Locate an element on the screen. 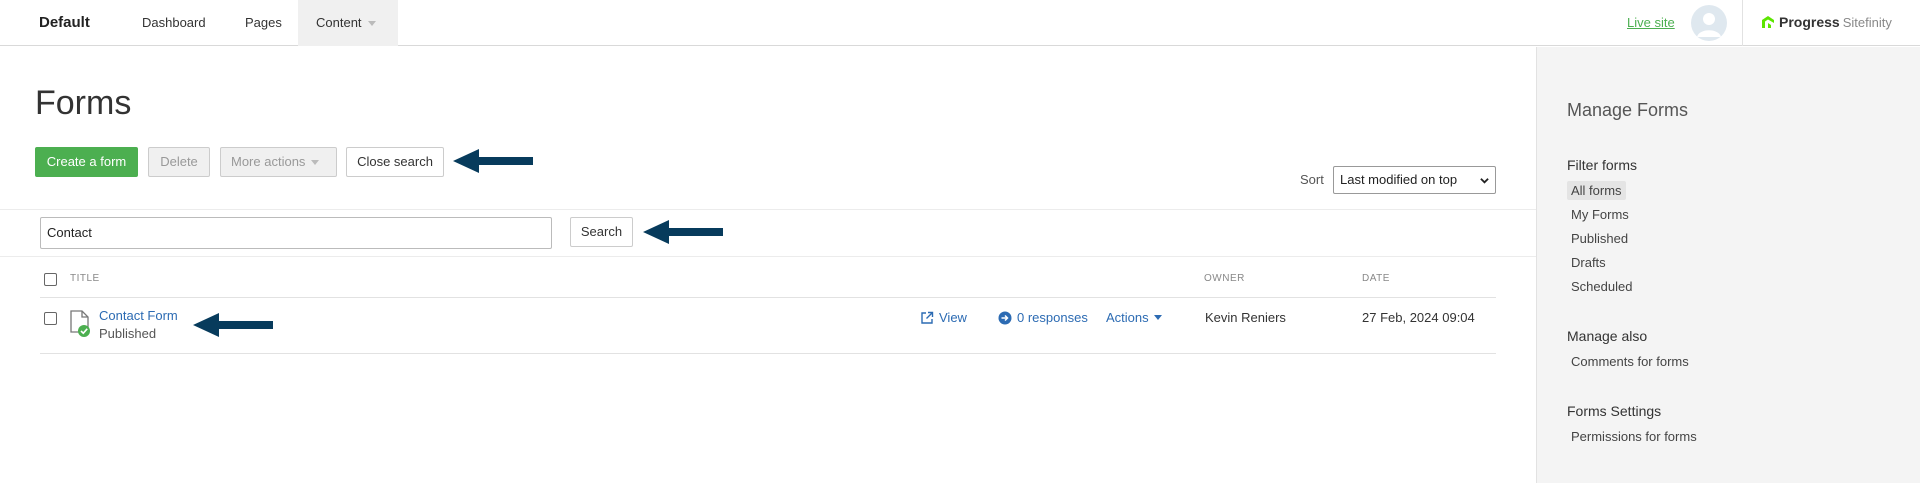 The height and width of the screenshot is (483, 1920). responses-label: 0 responses is located at coordinates (1052, 317).